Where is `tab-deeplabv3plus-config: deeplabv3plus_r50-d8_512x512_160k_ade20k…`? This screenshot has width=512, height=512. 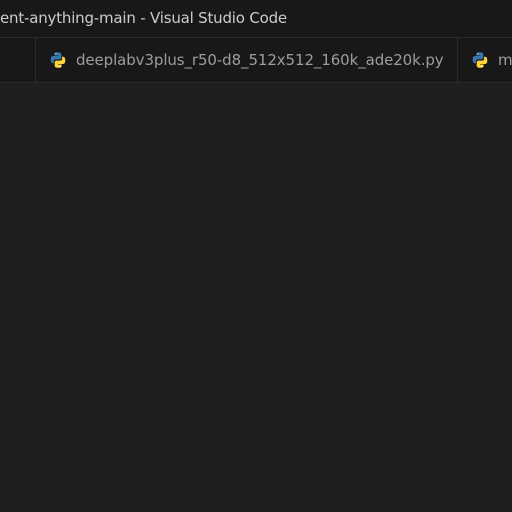
tab-deeplabv3plus-config: deeplabv3plus_r50-d8_512x512_160k_ade20k… is located at coordinates (247, 60).